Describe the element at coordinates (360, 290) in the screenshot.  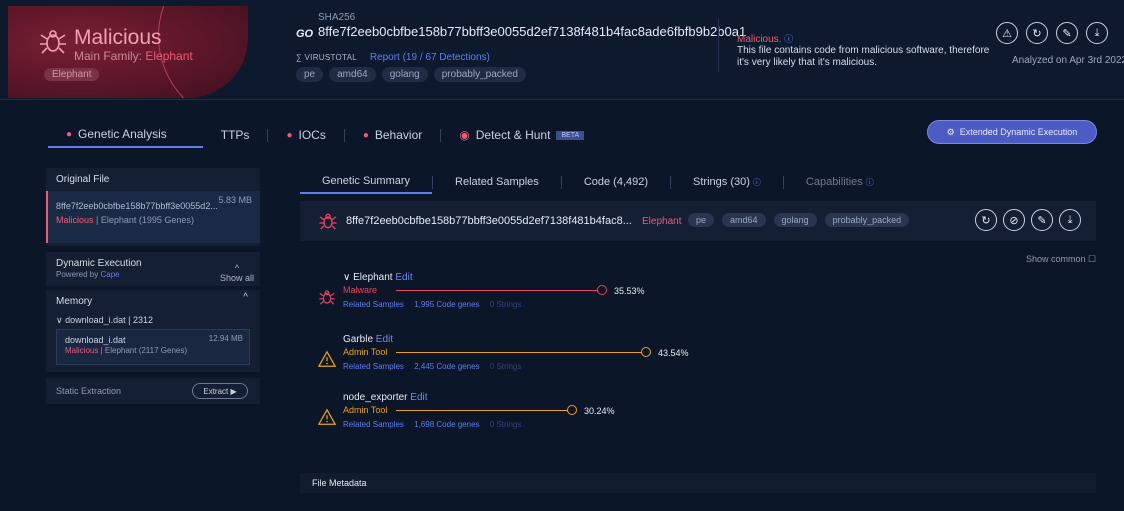
I see `family-classification: Malware` at that location.